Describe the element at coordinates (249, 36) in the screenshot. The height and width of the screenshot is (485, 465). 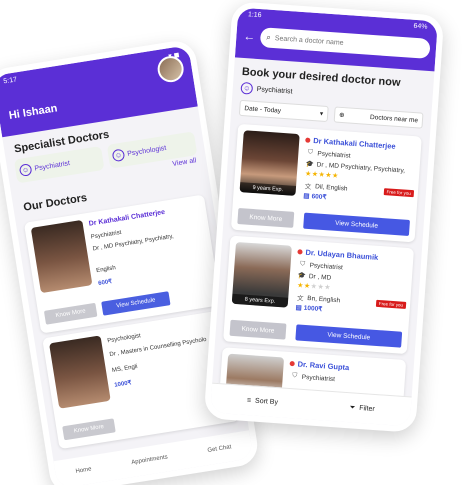
I see `back-arrow-icon: ←` at that location.